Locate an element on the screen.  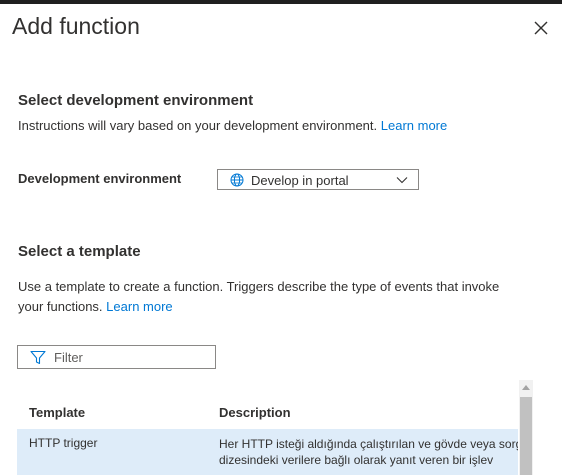
scroll-up-arrow-icon is located at coordinates (526, 387).